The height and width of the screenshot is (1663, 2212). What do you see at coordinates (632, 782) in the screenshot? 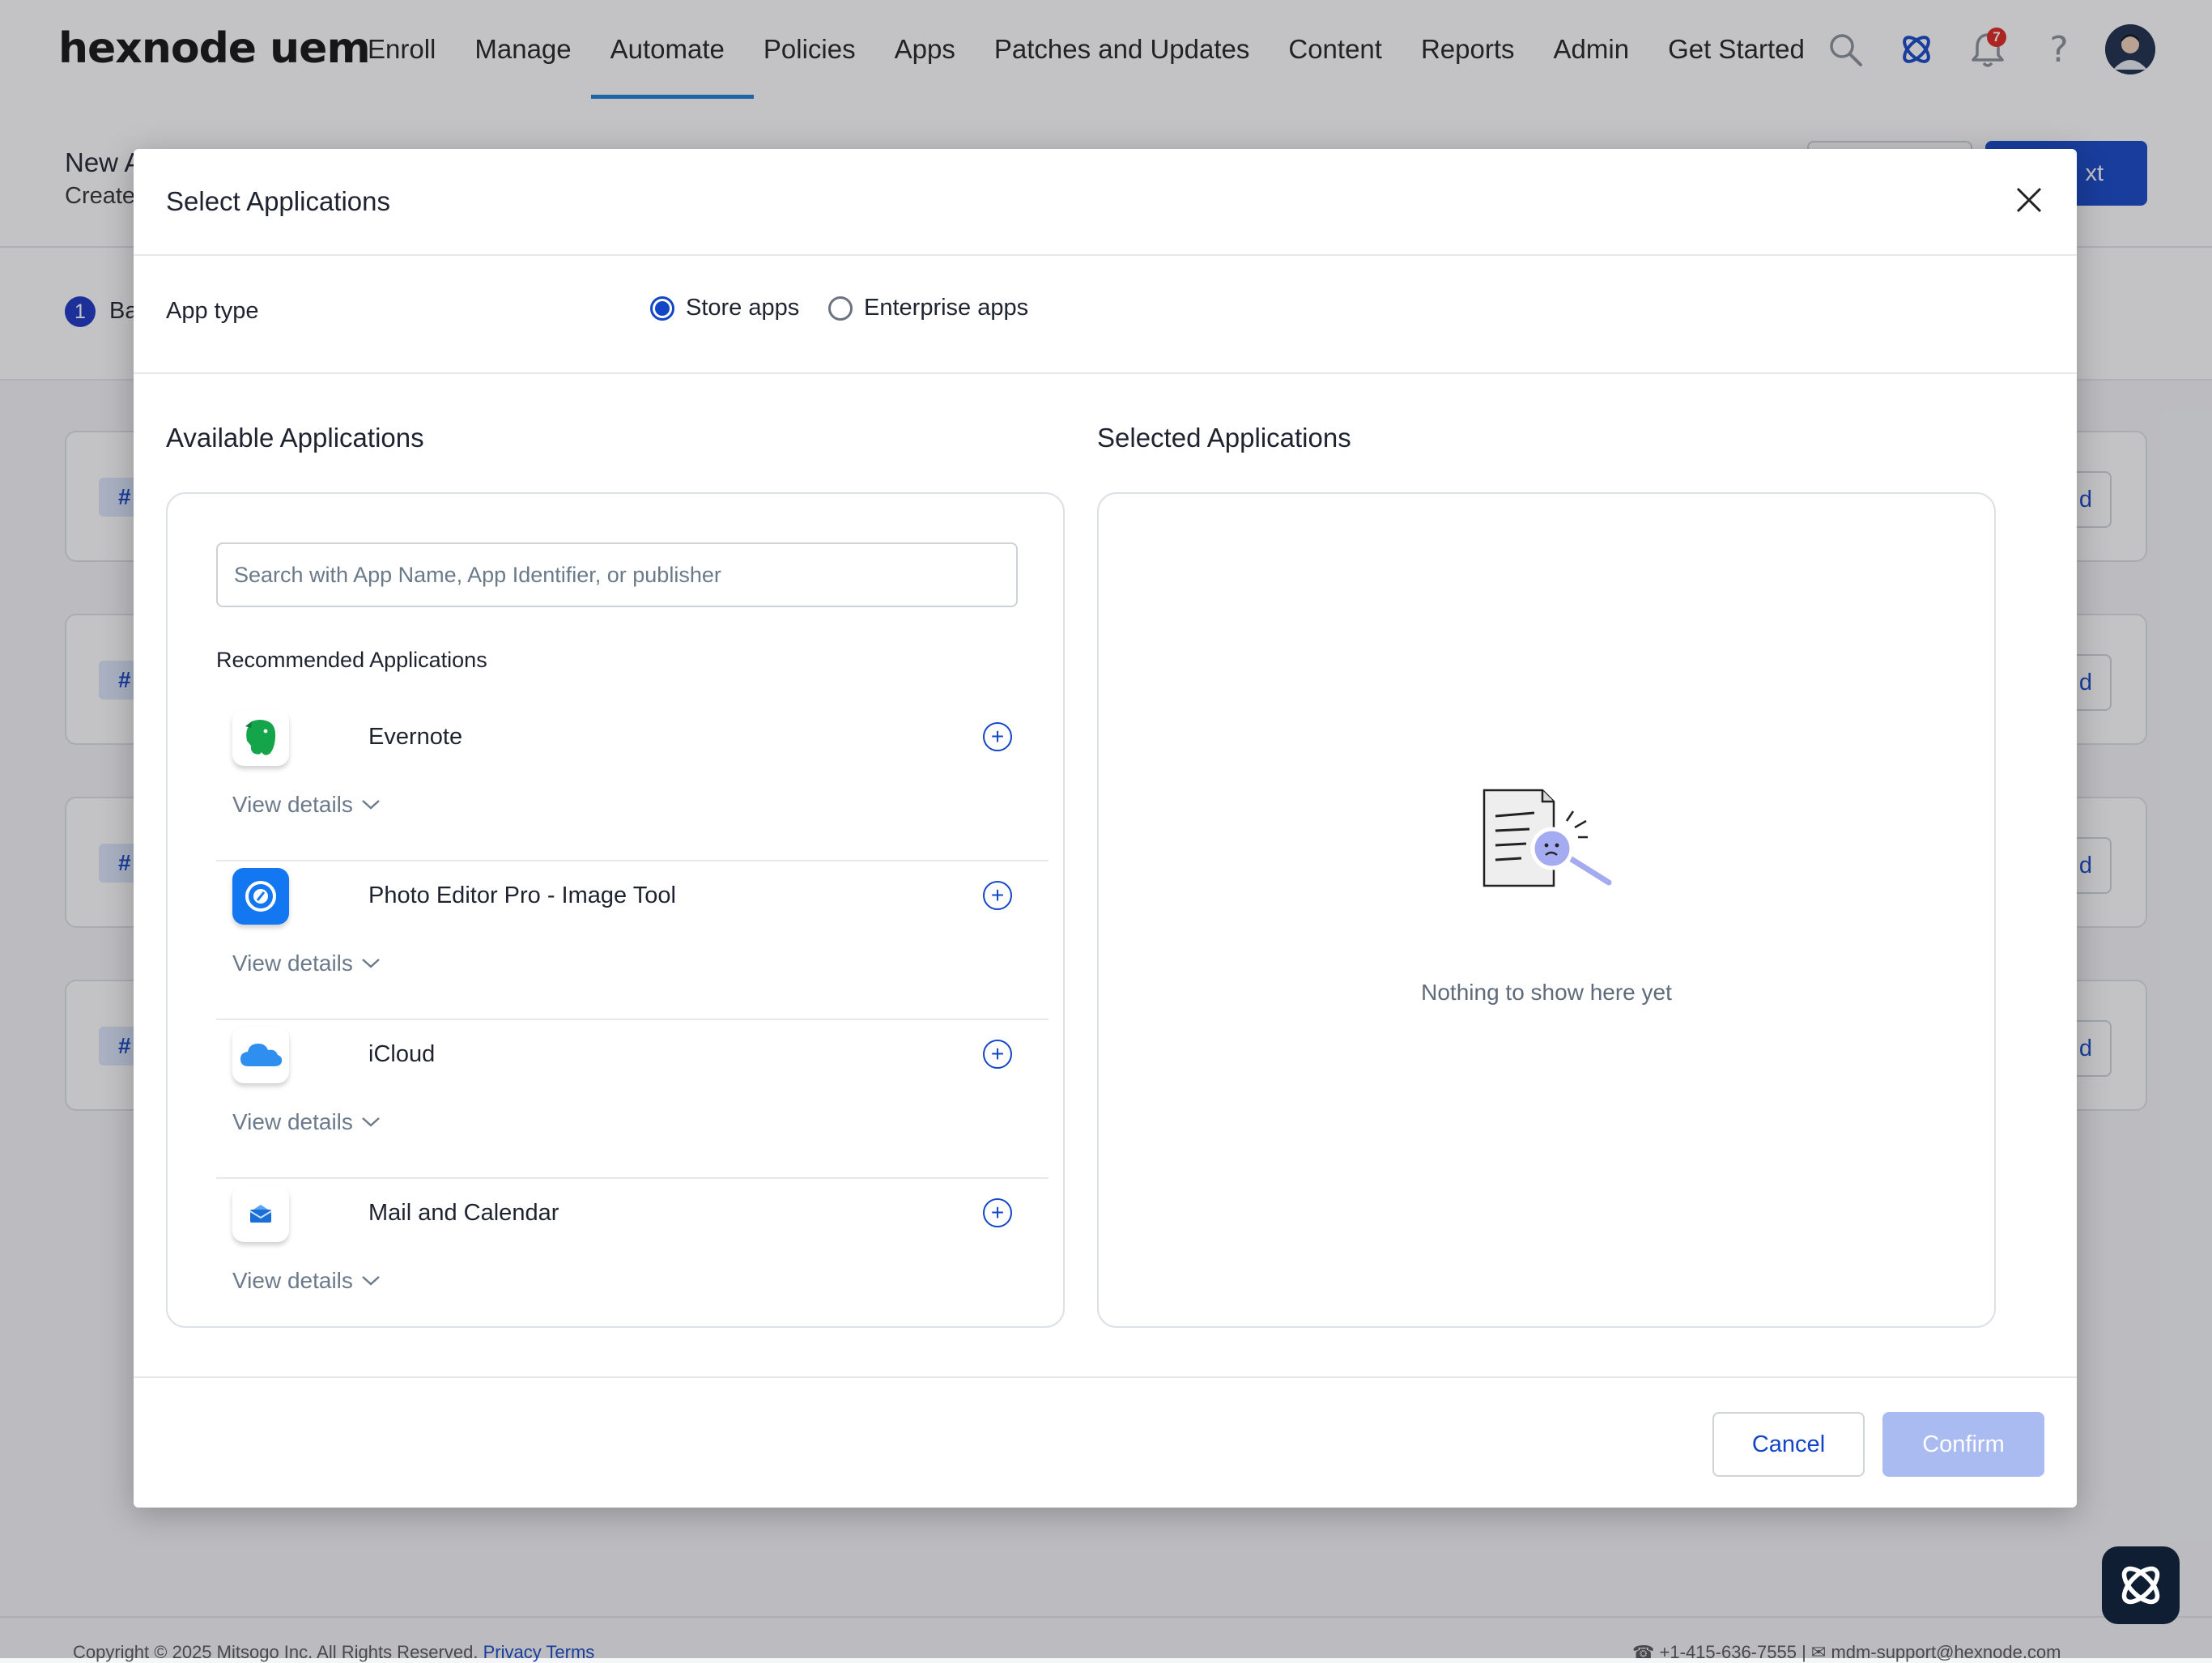
I see `list-item: Evernote View details +` at bounding box center [632, 782].